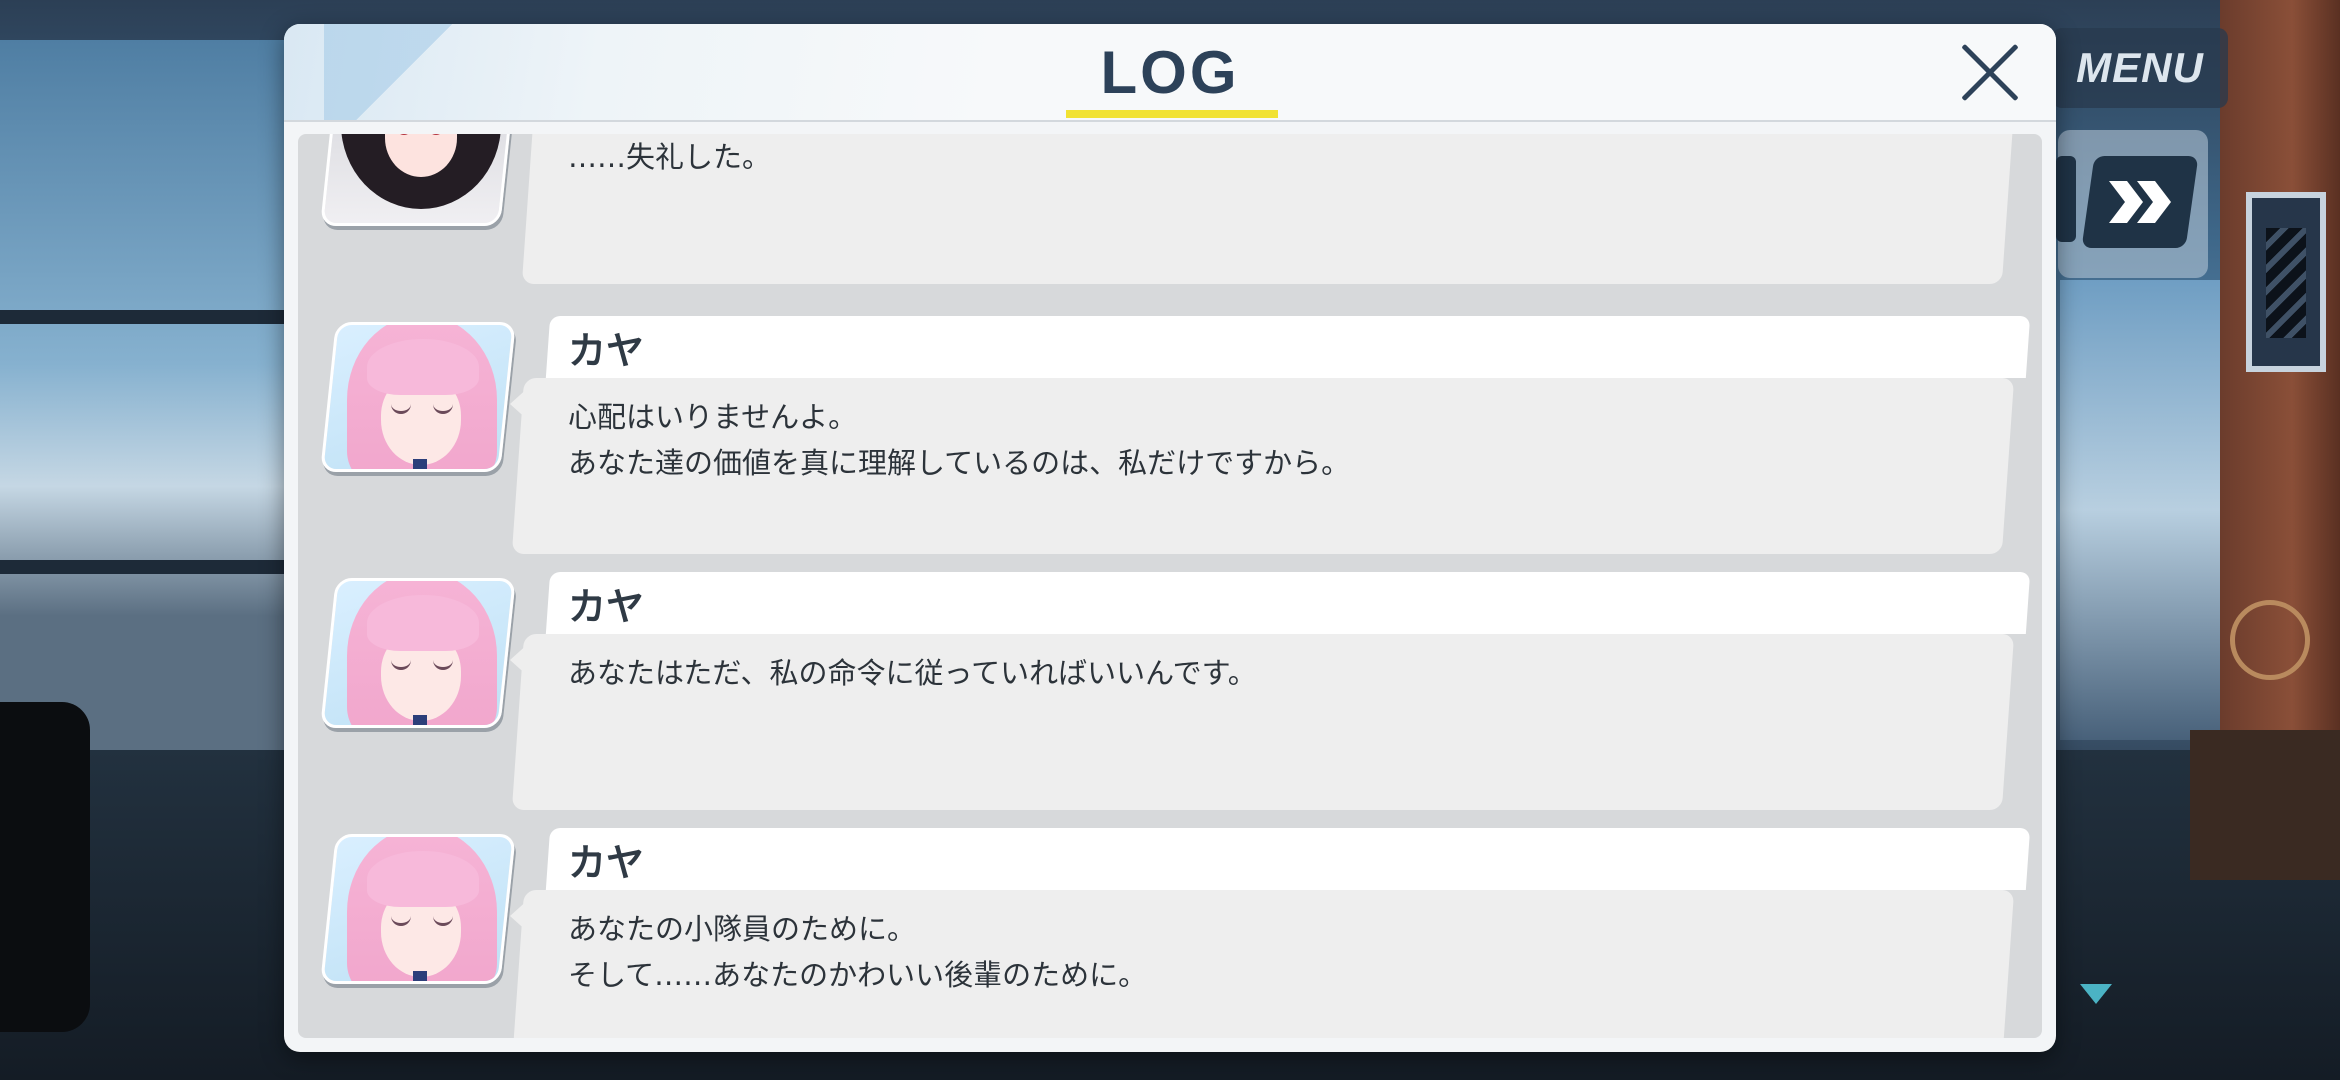  What do you see at coordinates (1170, 933) in the screenshot?
I see `log-entry: カヤ あなたの小隊員のために。 そして……あなたのかわいい後輩のために。` at bounding box center [1170, 933].